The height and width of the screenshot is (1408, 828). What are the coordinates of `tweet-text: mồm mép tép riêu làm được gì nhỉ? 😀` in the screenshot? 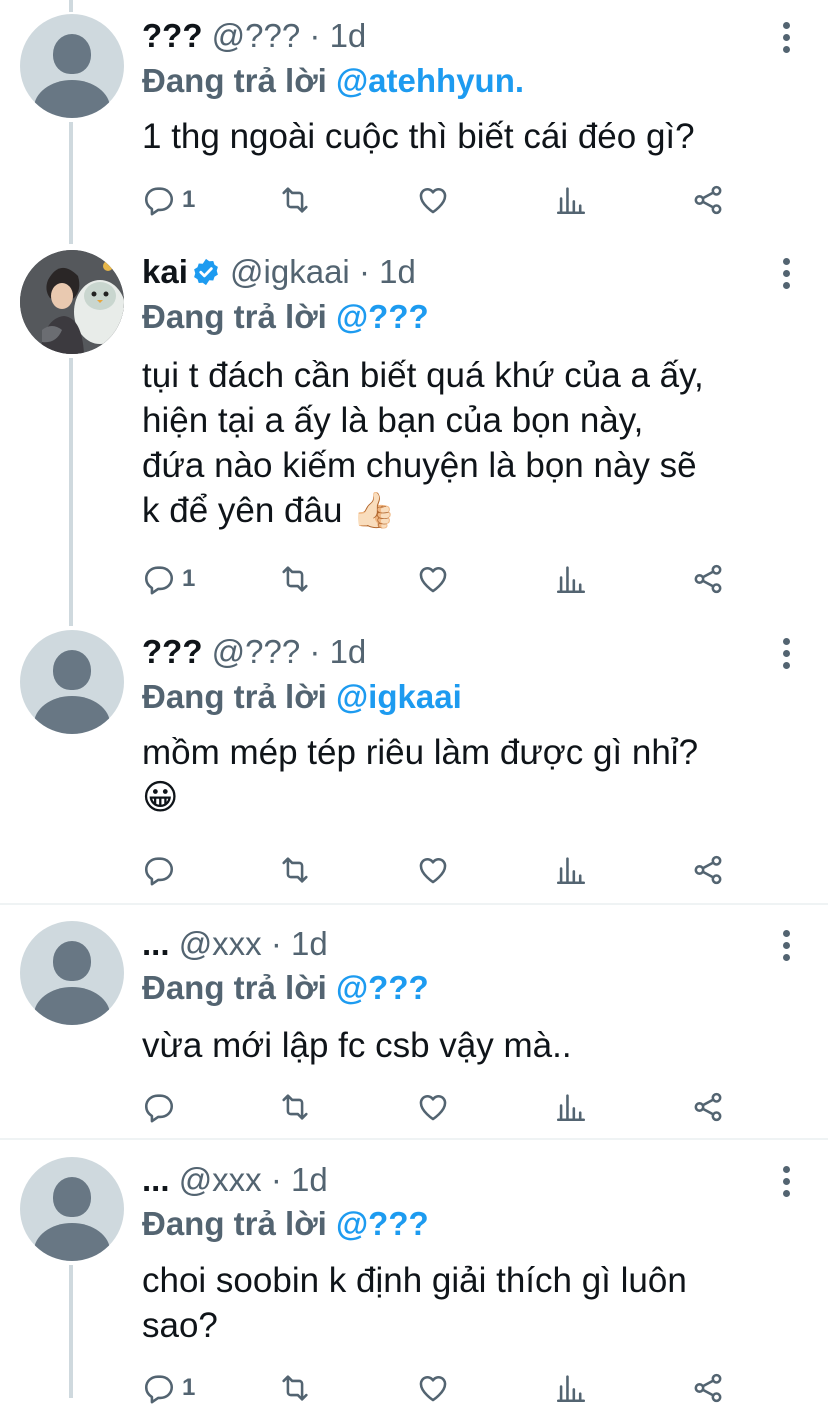 It's located at (420, 775).